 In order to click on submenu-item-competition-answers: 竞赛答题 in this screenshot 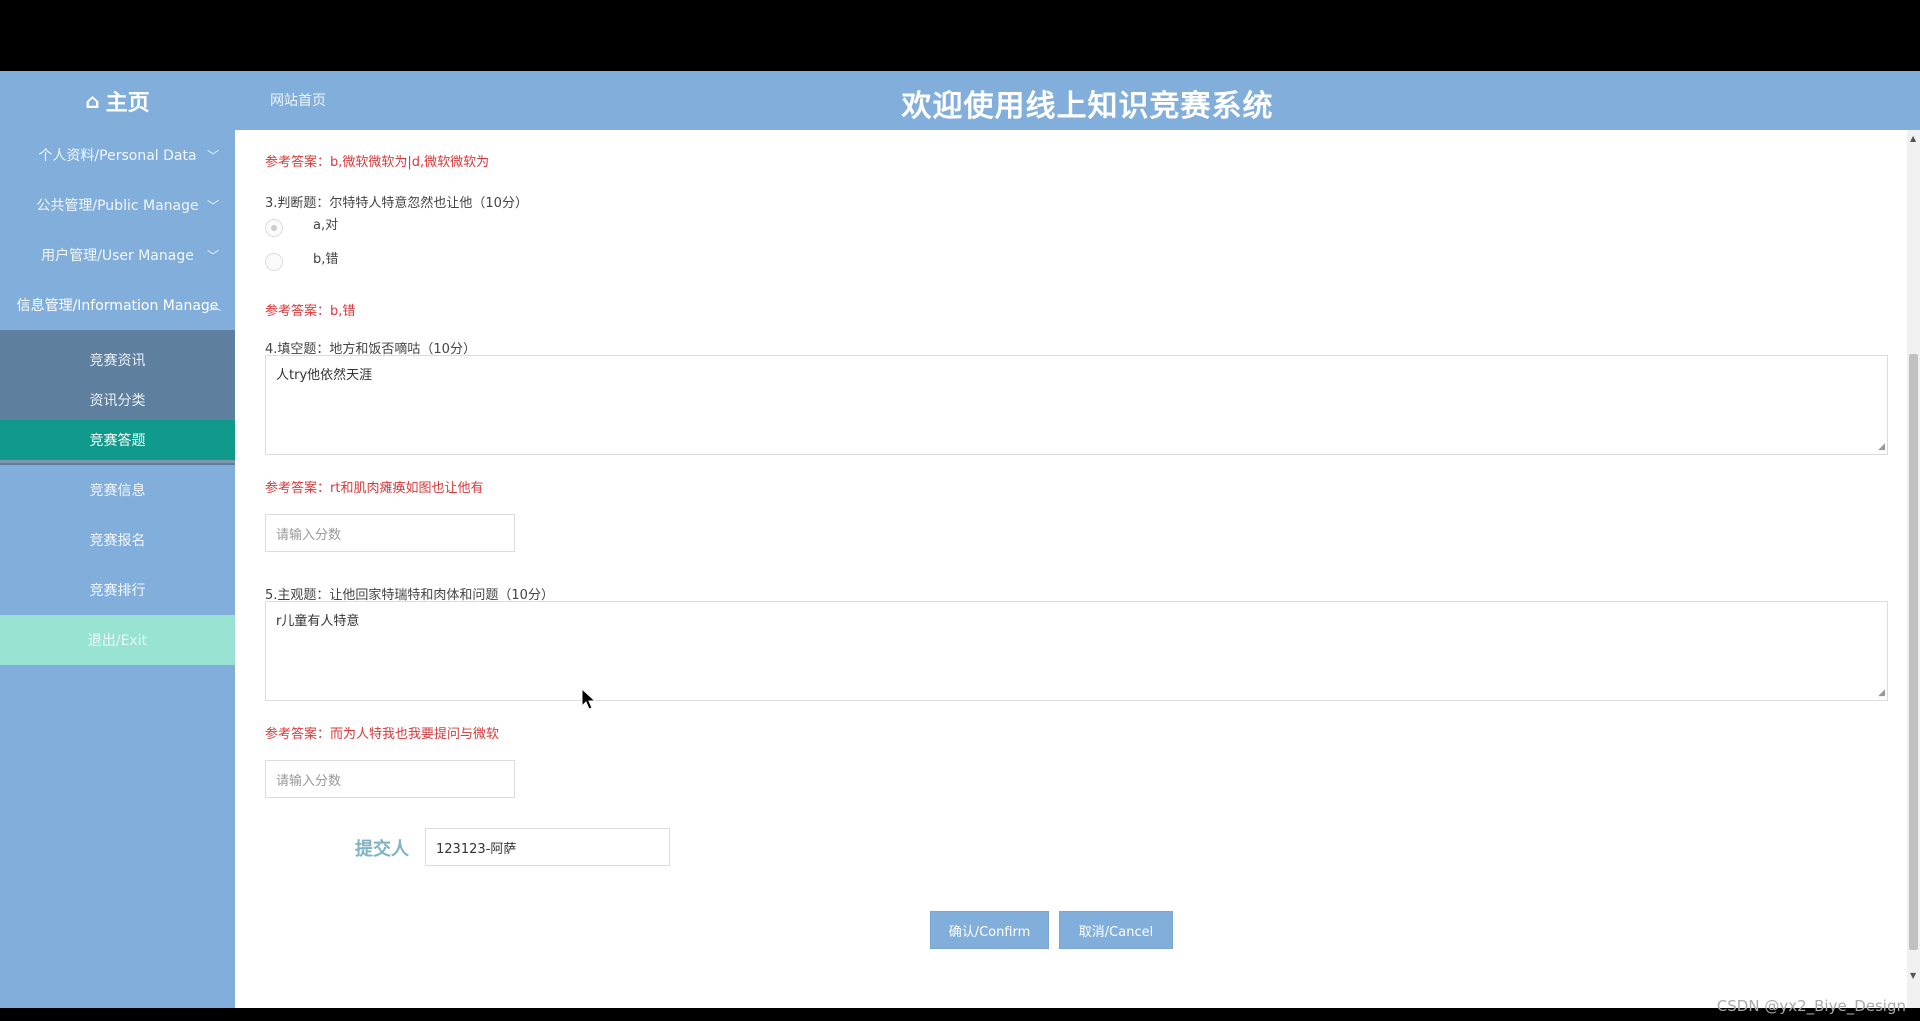, I will do `click(117, 441)`.